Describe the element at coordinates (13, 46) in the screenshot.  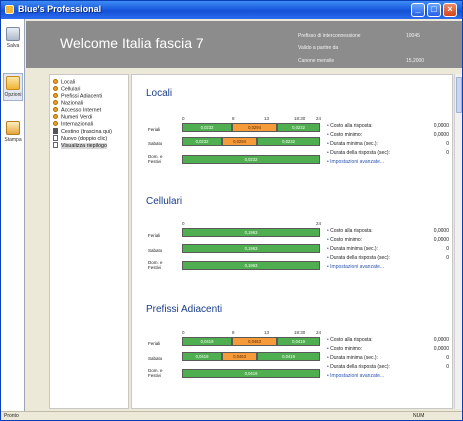
I see `save-label: Salva` at that location.